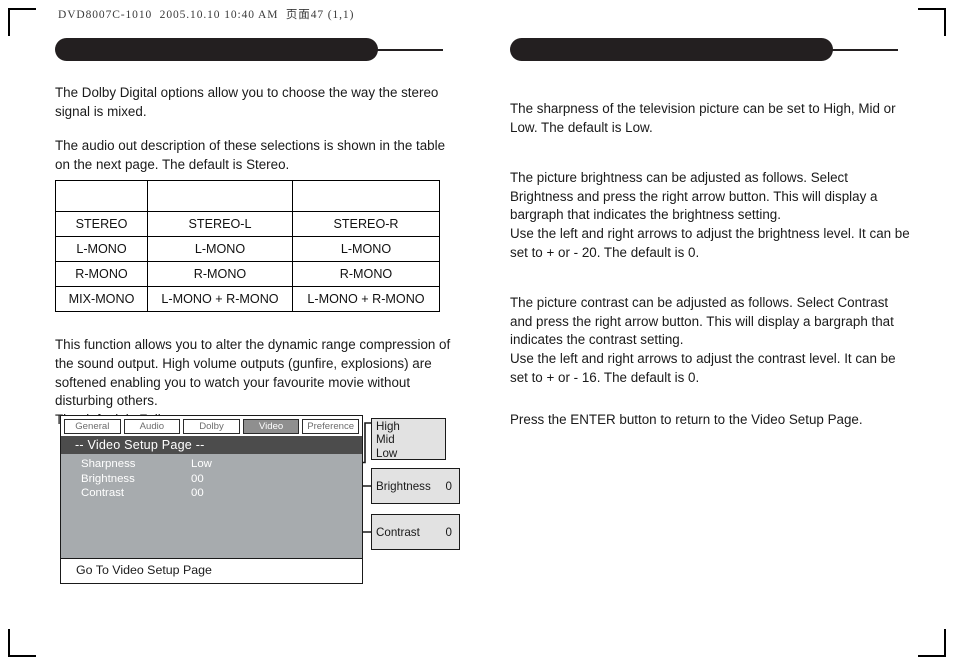  What do you see at coordinates (403, 486) in the screenshot?
I see `callout-brightness-label: Brightness` at bounding box center [403, 486].